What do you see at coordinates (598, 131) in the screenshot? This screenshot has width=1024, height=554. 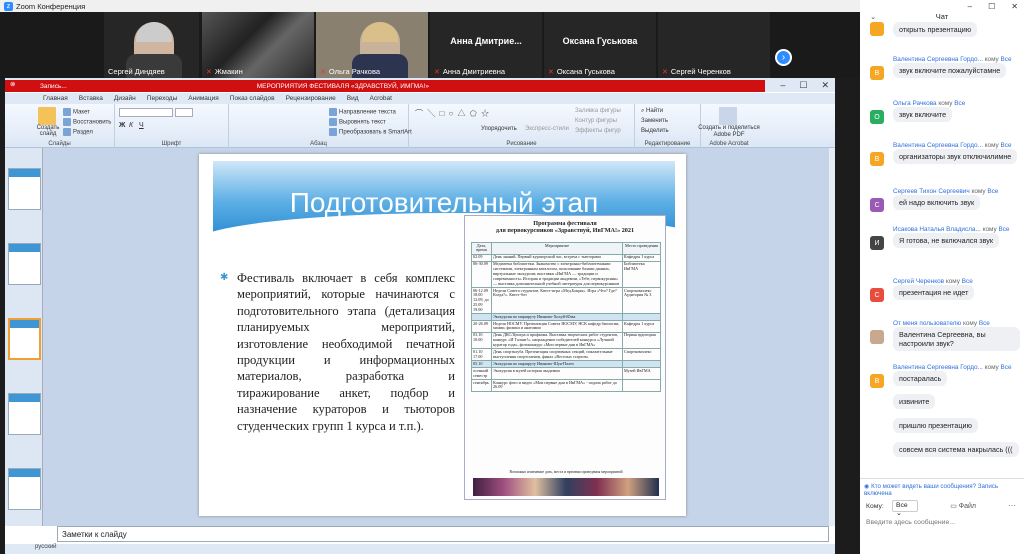 I see `effects-button: Эффекты фигур` at bounding box center [598, 131].